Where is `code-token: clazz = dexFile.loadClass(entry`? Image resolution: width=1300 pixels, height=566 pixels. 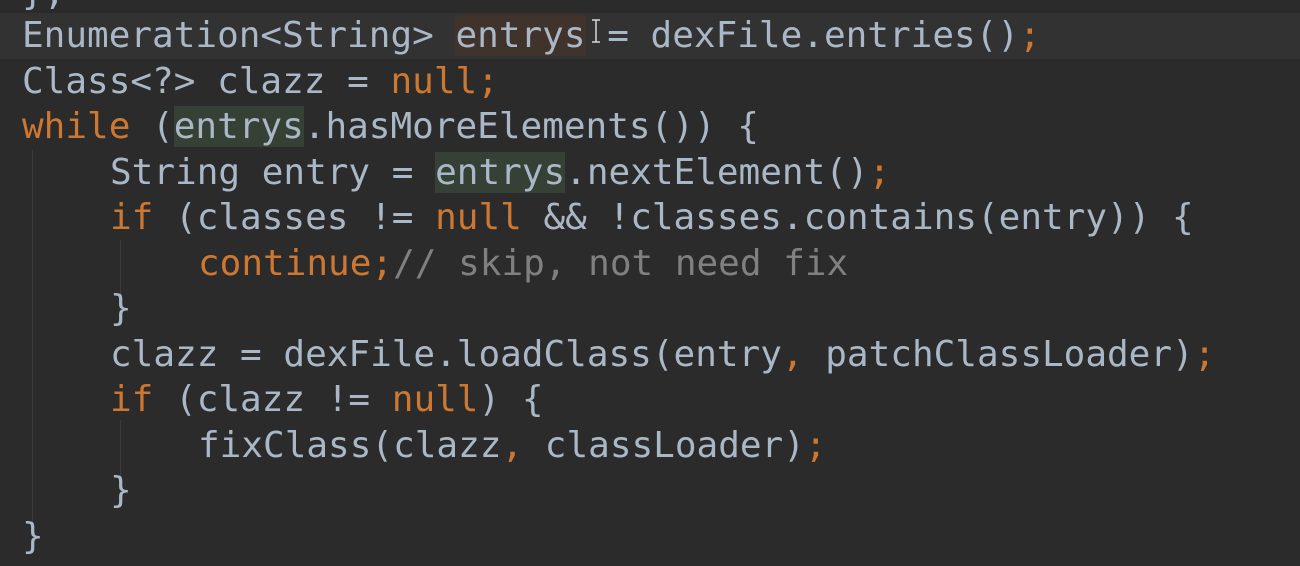
code-token: clazz = dexFile.loadClass(entry is located at coordinates (446, 354).